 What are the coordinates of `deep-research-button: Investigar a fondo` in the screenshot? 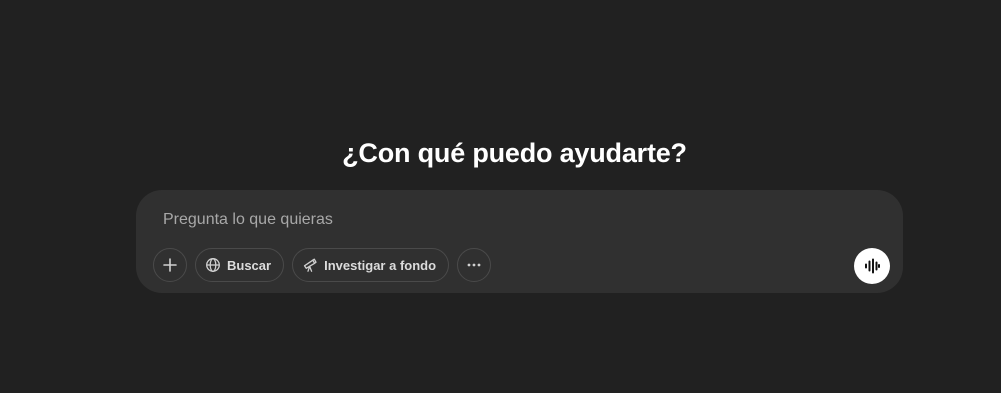 It's located at (371, 265).